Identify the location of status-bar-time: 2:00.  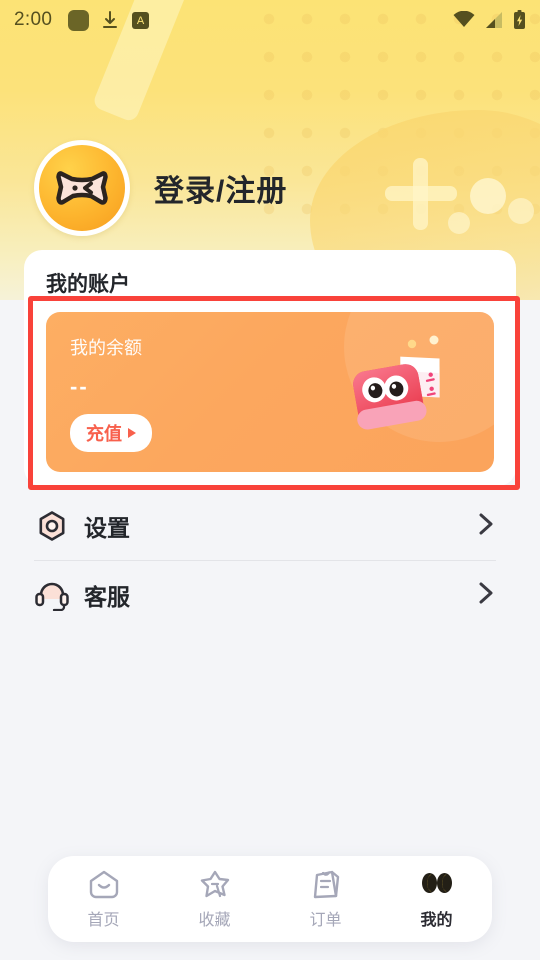
(33, 19).